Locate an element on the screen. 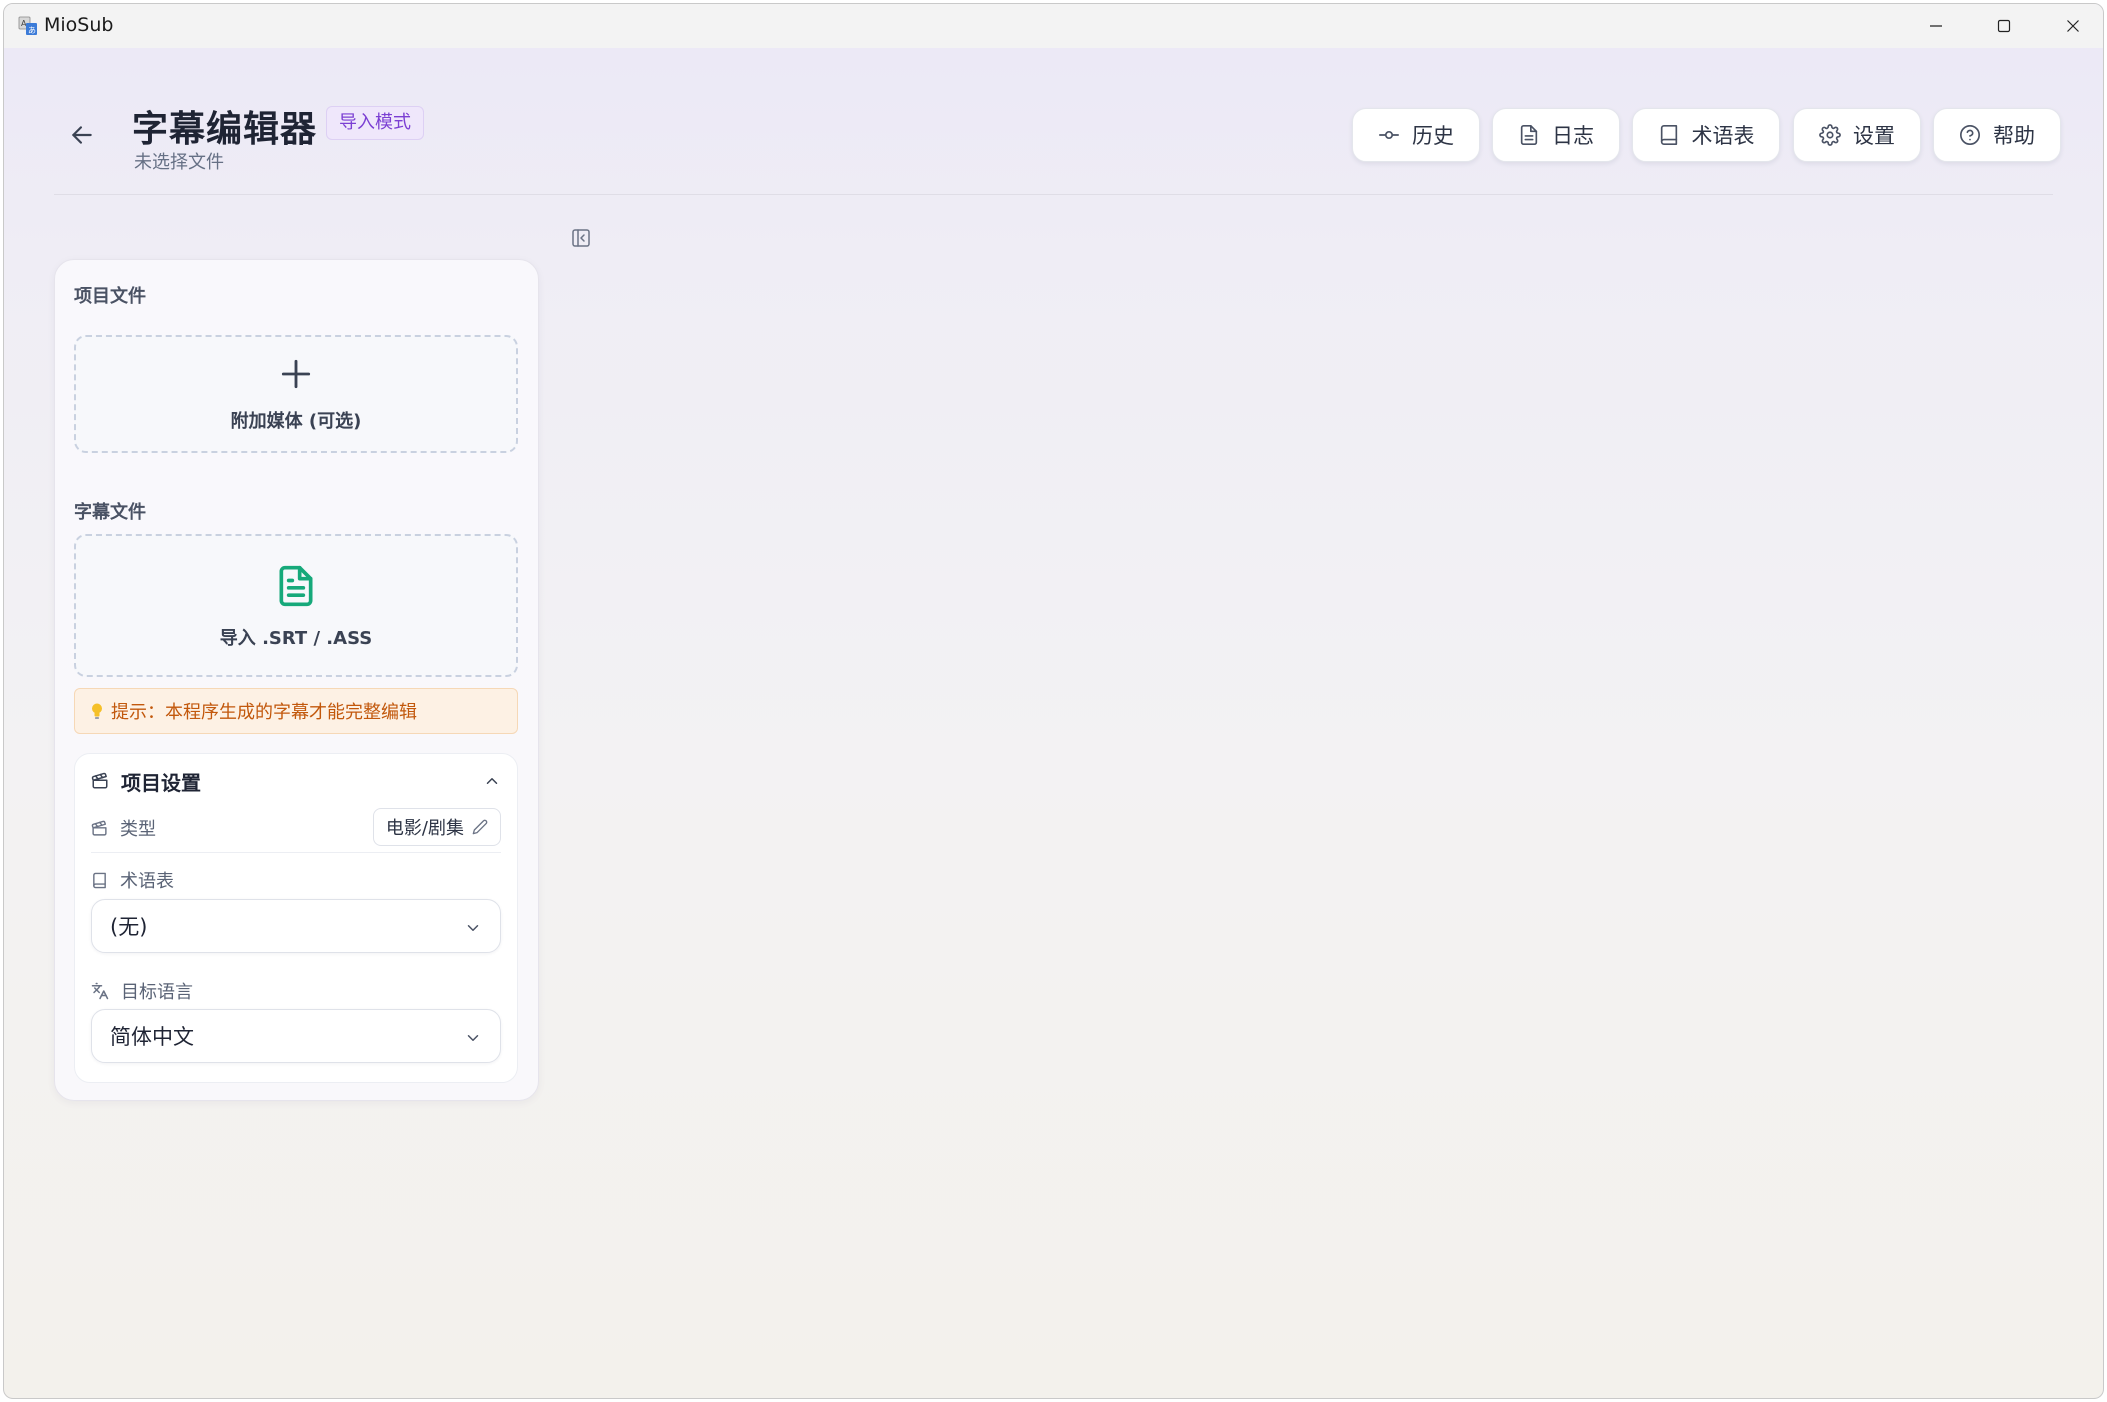 The image size is (2107, 1402). commit-icon is located at coordinates (1389, 135).